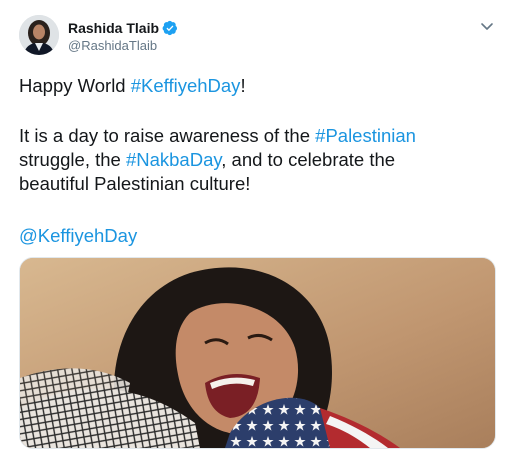 Image resolution: width=512 pixels, height=449 pixels. What do you see at coordinates (135, 183) in the screenshot?
I see `tweet-text-line: beautiful Palestinian culture!` at bounding box center [135, 183].